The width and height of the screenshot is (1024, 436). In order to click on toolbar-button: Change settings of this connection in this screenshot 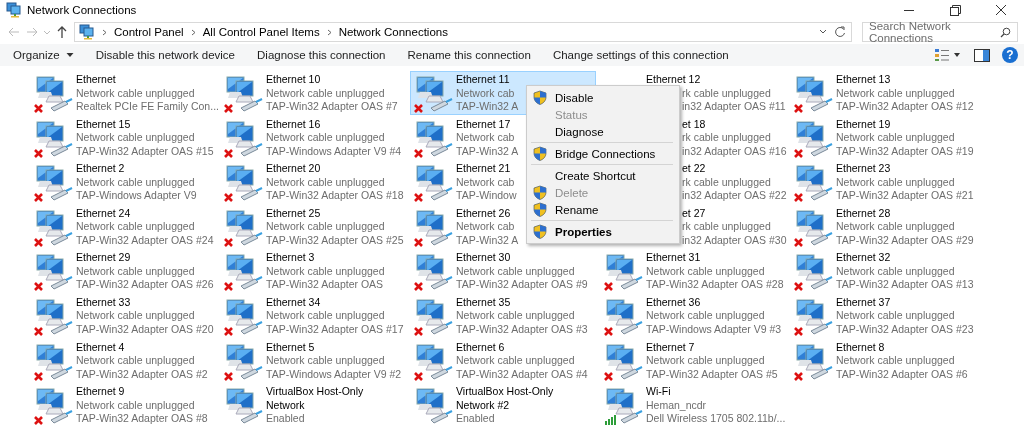, I will do `click(640, 55)`.